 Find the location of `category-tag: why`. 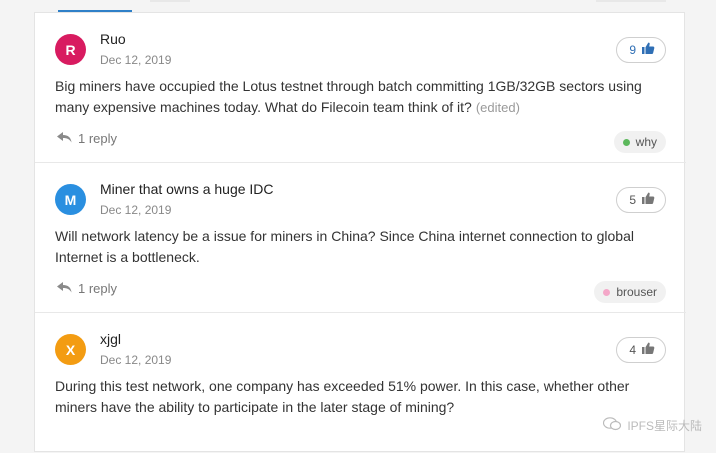

category-tag: why is located at coordinates (640, 142).